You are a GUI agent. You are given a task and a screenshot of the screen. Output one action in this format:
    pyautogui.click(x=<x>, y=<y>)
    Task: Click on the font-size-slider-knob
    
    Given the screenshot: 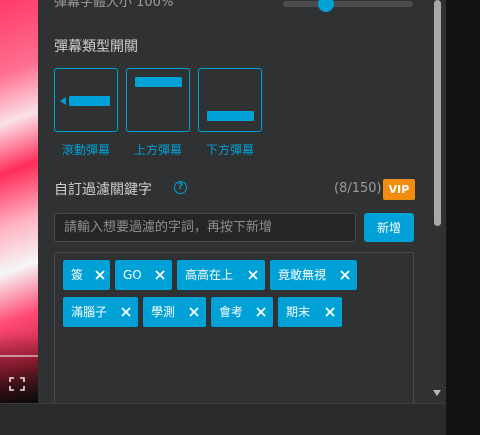 What is the action you would take?
    pyautogui.click(x=326, y=6)
    